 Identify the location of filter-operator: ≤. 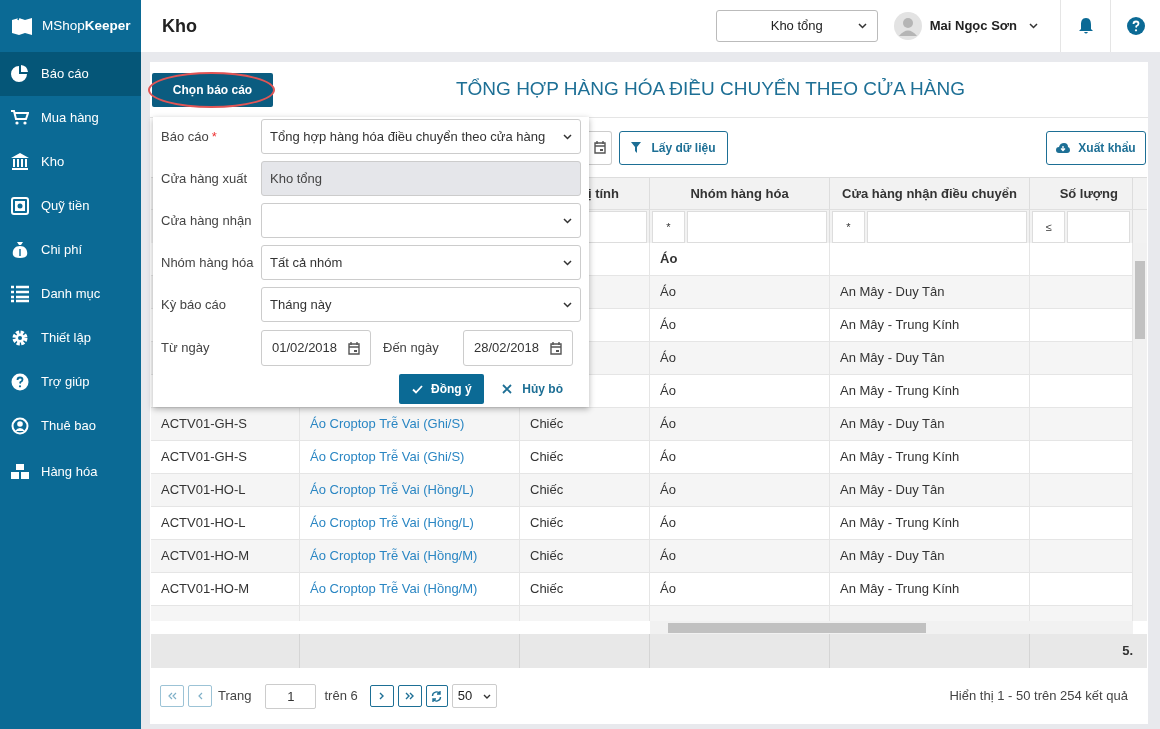
(1048, 227).